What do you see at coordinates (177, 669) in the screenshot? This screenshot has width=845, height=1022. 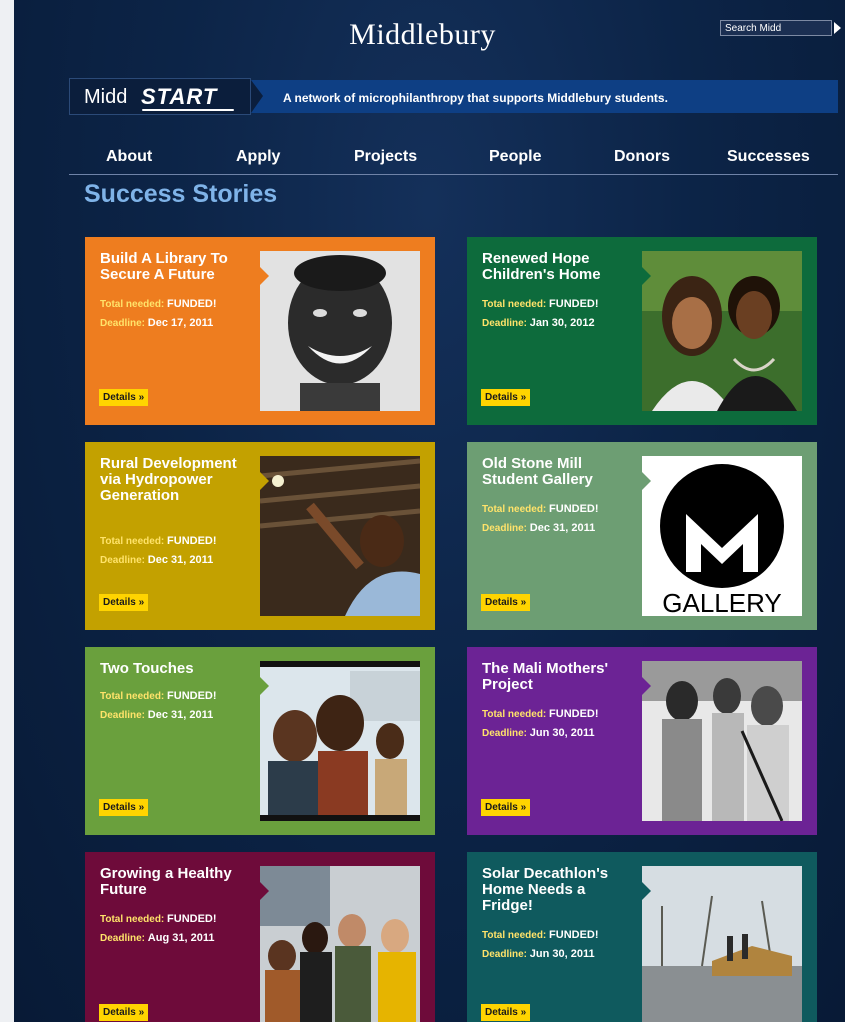 I see `card-title: Two Touches` at bounding box center [177, 669].